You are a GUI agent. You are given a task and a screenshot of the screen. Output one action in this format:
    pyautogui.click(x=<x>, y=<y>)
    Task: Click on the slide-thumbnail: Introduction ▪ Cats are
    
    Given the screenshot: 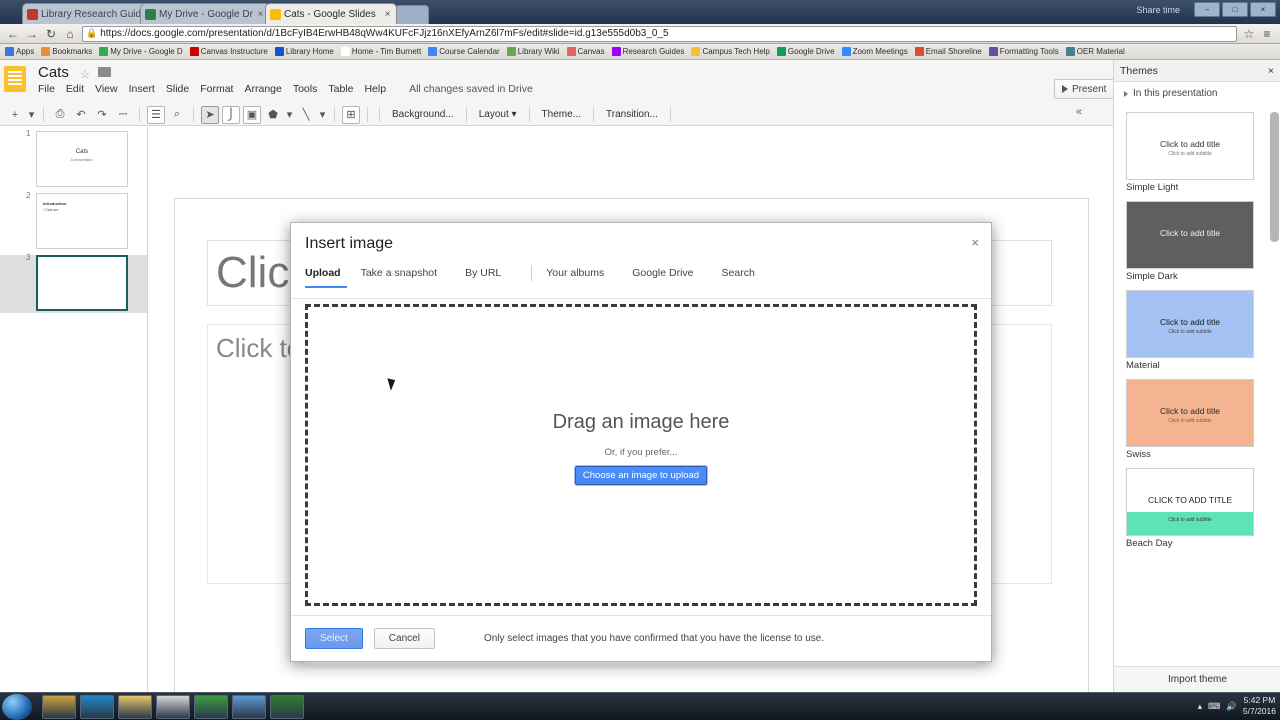 What is the action you would take?
    pyautogui.click(x=82, y=221)
    